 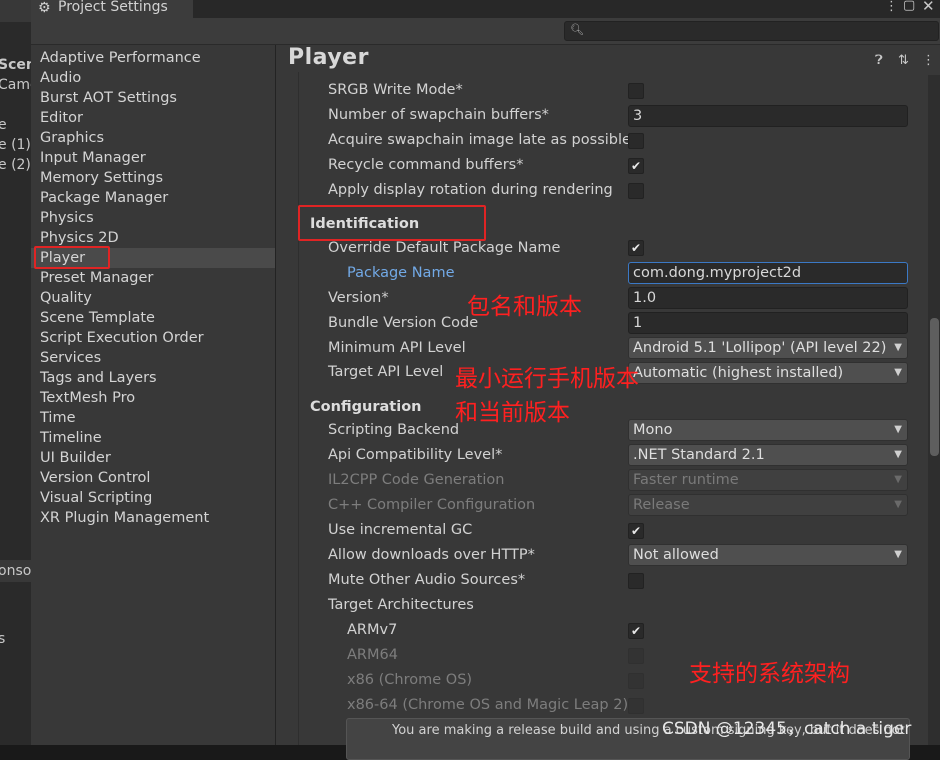 I want to click on recycle-command-buffers-checkbox: ✔, so click(x=636, y=166).